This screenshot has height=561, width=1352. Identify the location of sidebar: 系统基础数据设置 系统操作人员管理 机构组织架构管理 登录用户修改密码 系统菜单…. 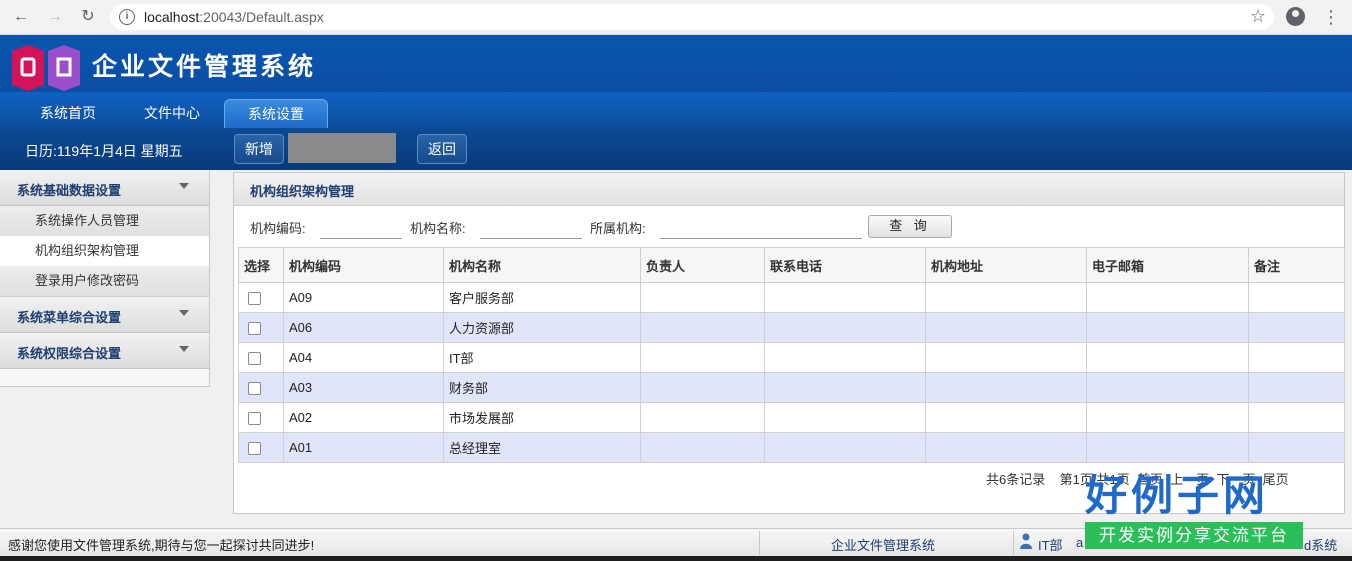
(105, 278).